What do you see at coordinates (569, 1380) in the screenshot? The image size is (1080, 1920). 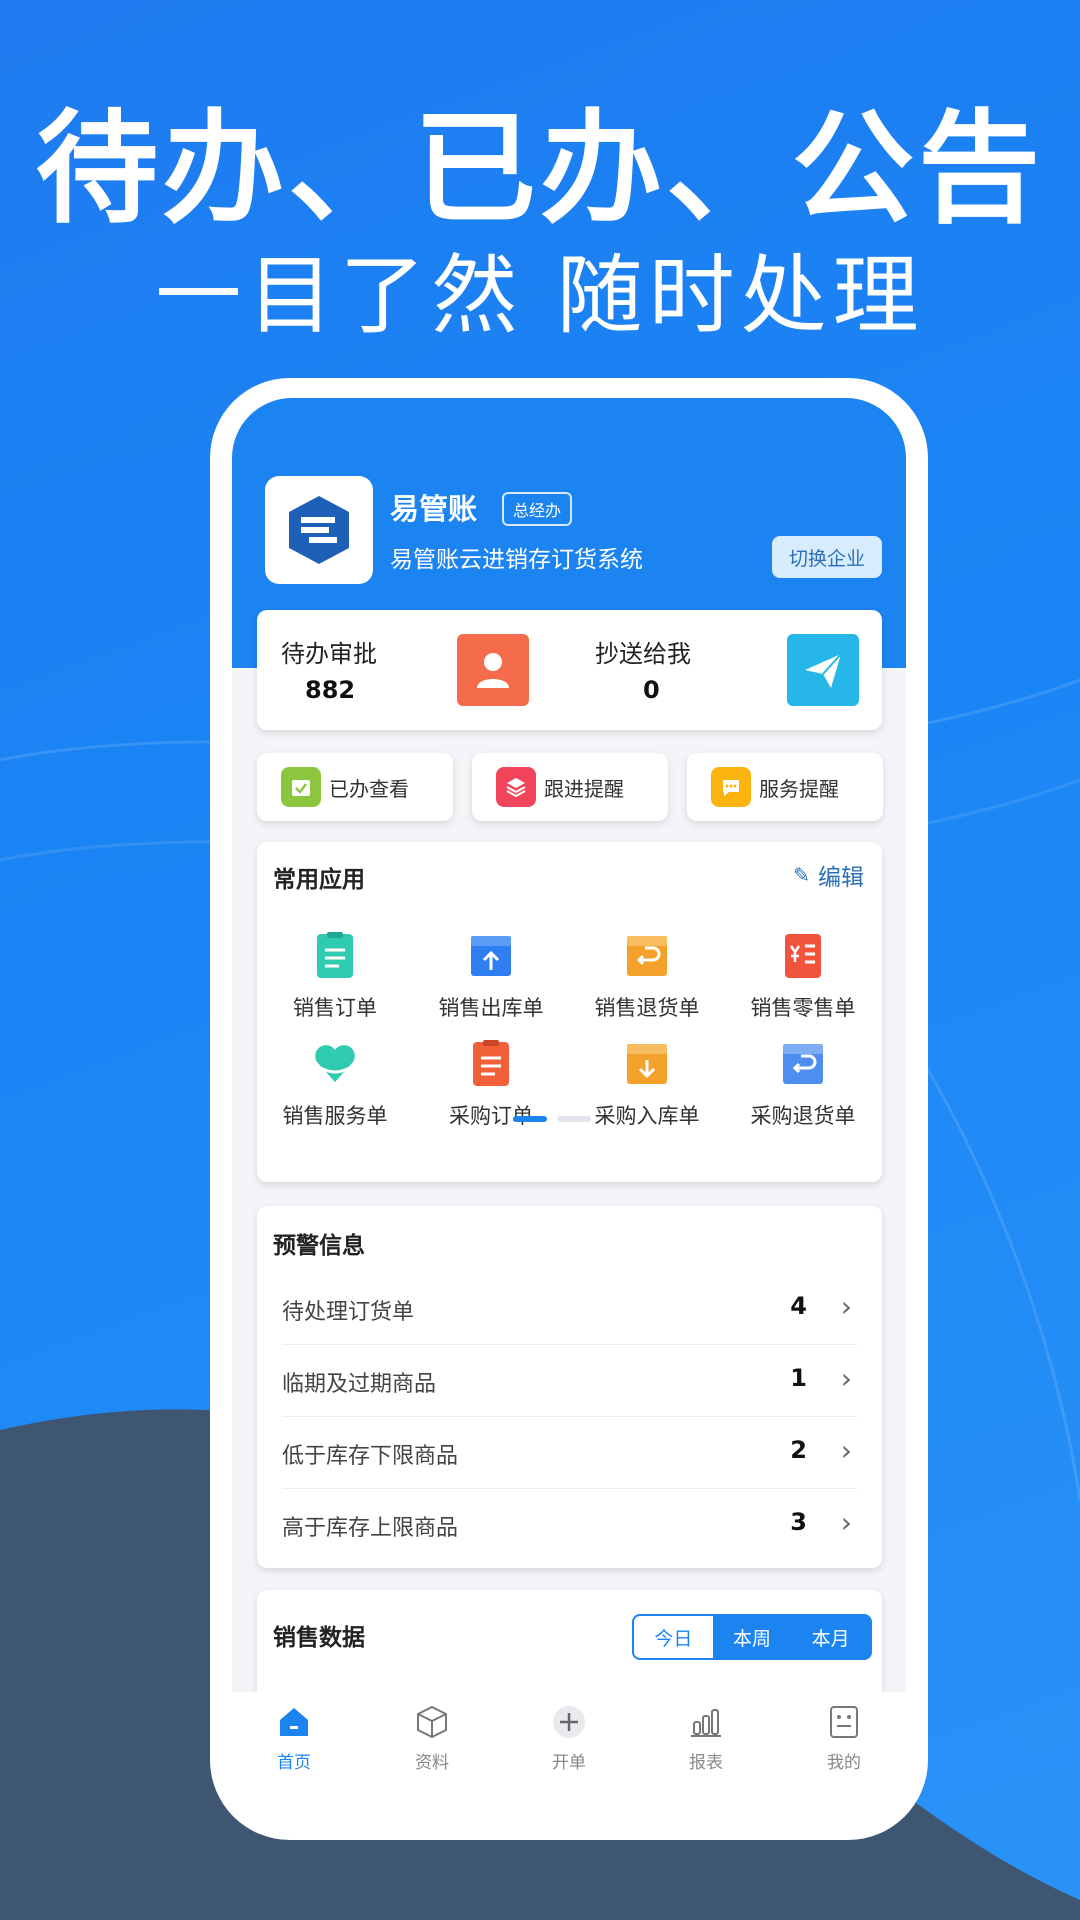 I see `warning-row: 临期及过期商品 1 ›` at bounding box center [569, 1380].